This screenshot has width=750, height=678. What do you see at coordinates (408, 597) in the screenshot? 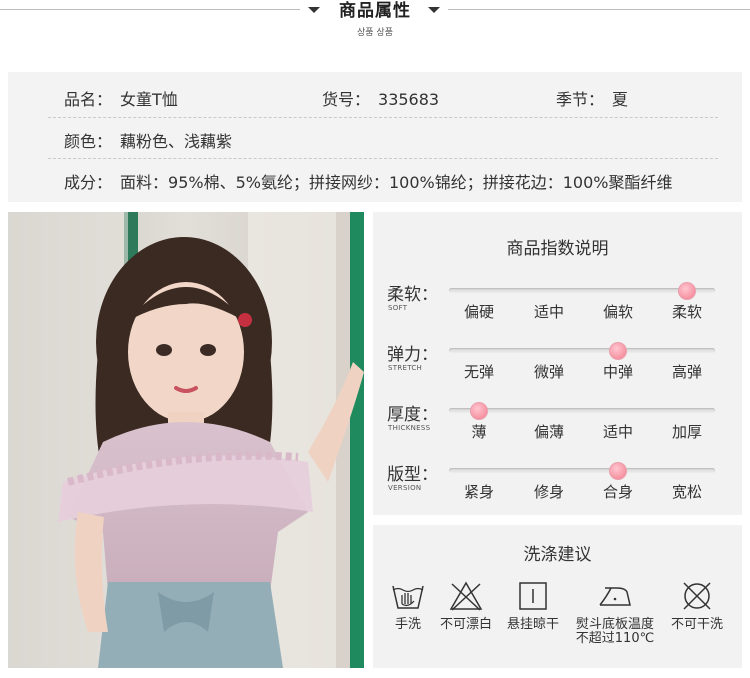
I see `hand-wash-icon` at bounding box center [408, 597].